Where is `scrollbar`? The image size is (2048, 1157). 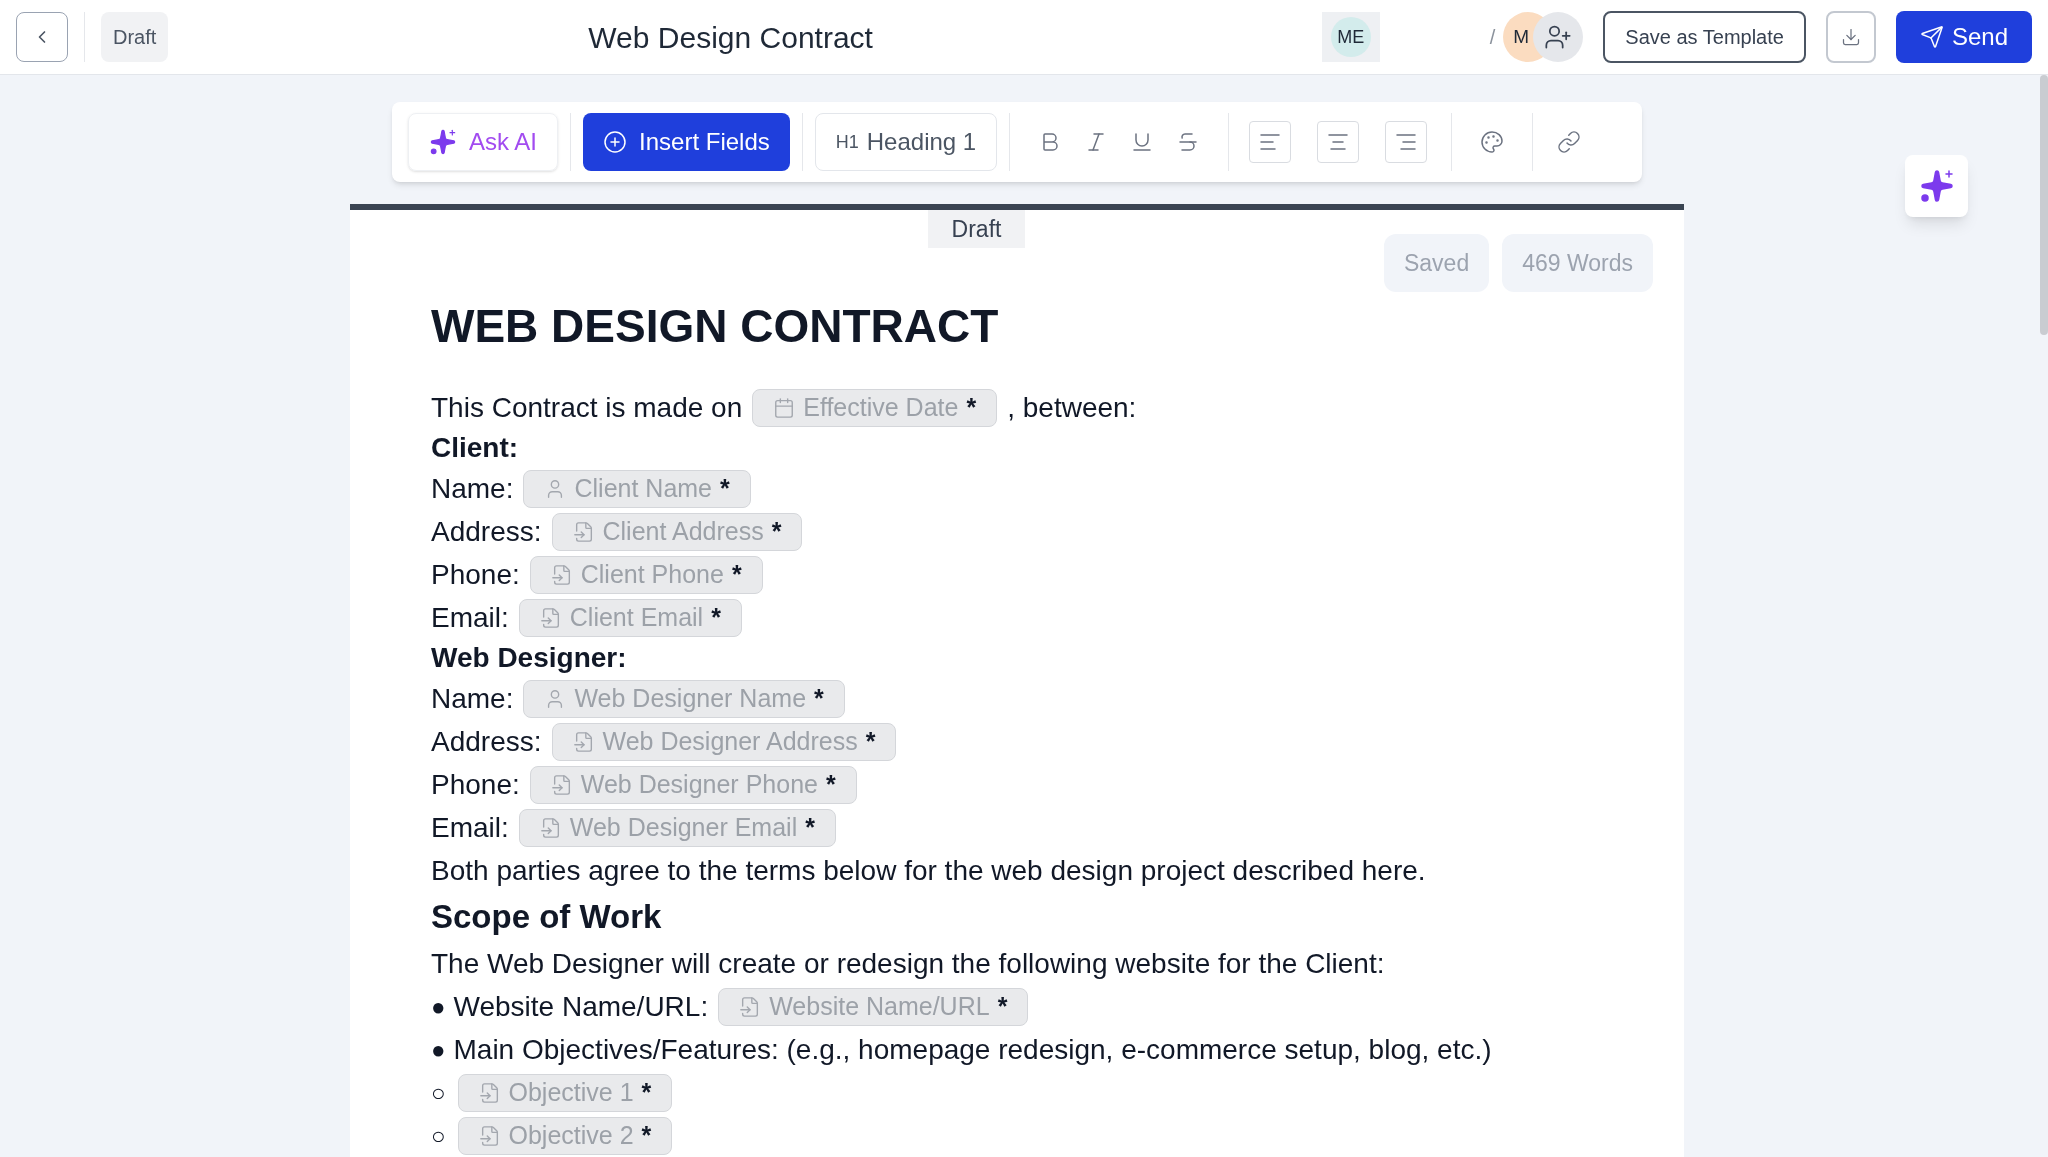 scrollbar is located at coordinates (2044, 205).